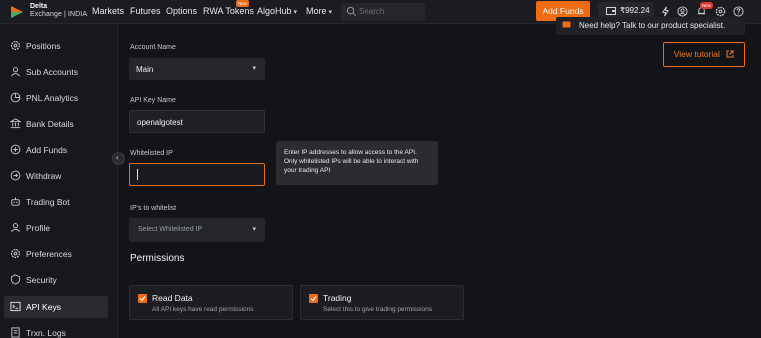  I want to click on lightning-icon, so click(665, 11).